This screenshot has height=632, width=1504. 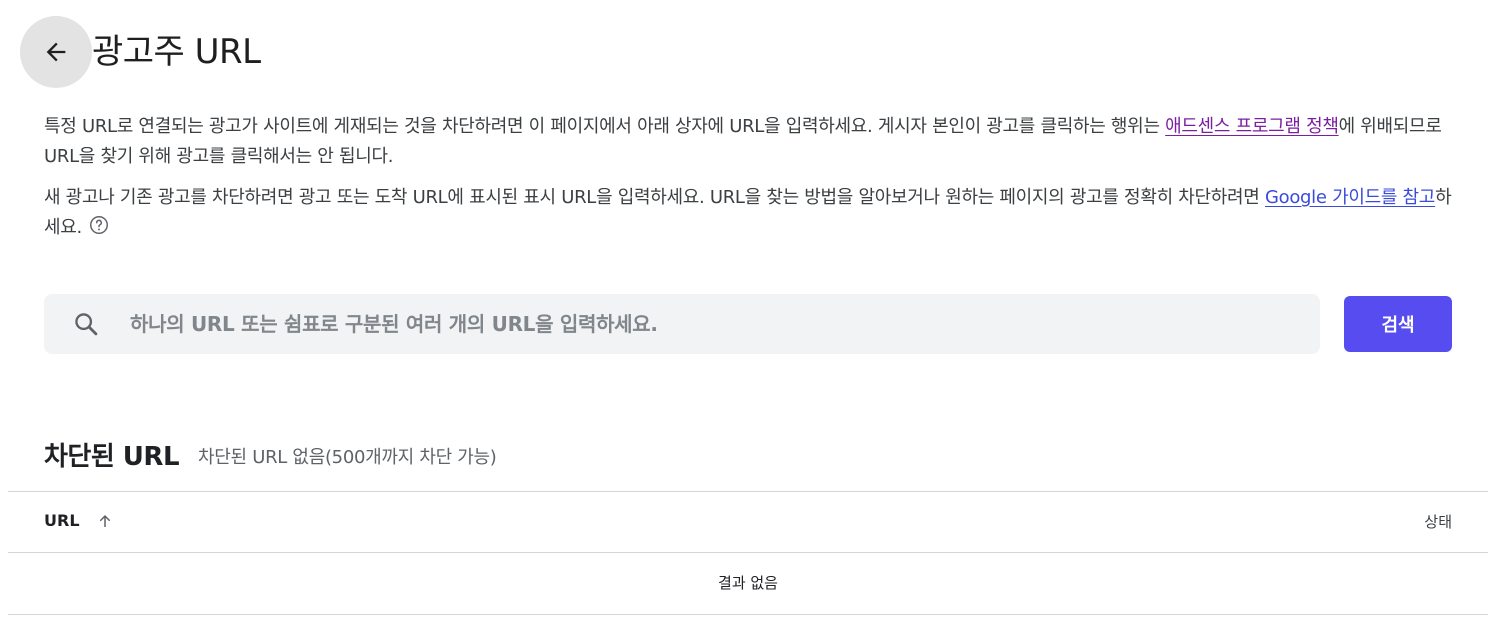 I want to click on search-button: 검색, so click(x=1398, y=324).